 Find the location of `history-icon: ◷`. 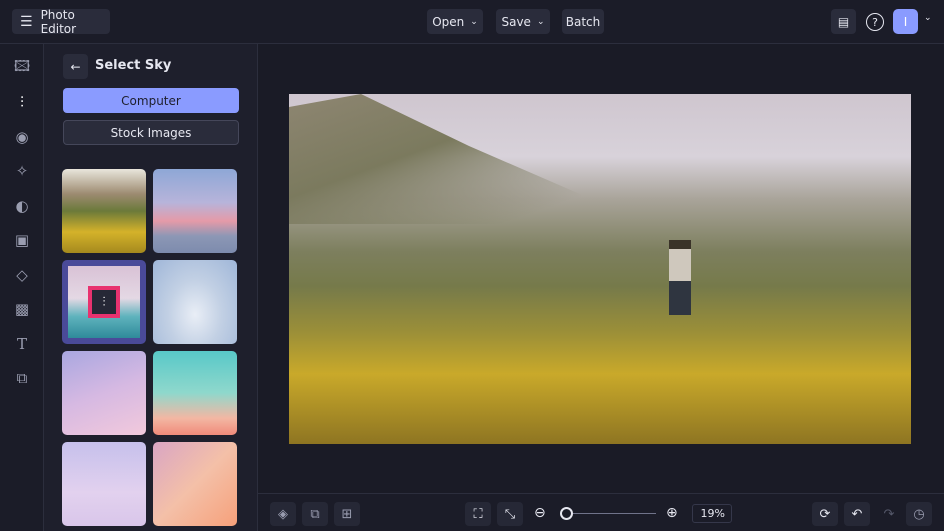

history-icon: ◷ is located at coordinates (919, 514).